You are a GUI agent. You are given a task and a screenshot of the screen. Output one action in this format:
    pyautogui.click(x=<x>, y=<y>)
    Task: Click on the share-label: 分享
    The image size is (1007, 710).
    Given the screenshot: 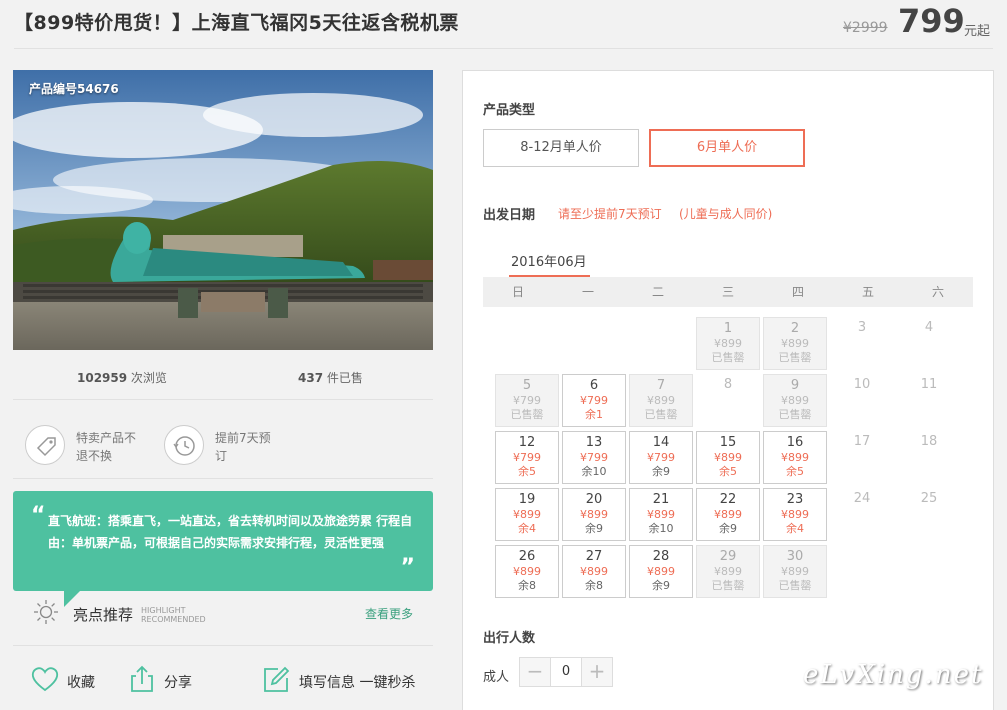 What is the action you would take?
    pyautogui.click(x=178, y=683)
    